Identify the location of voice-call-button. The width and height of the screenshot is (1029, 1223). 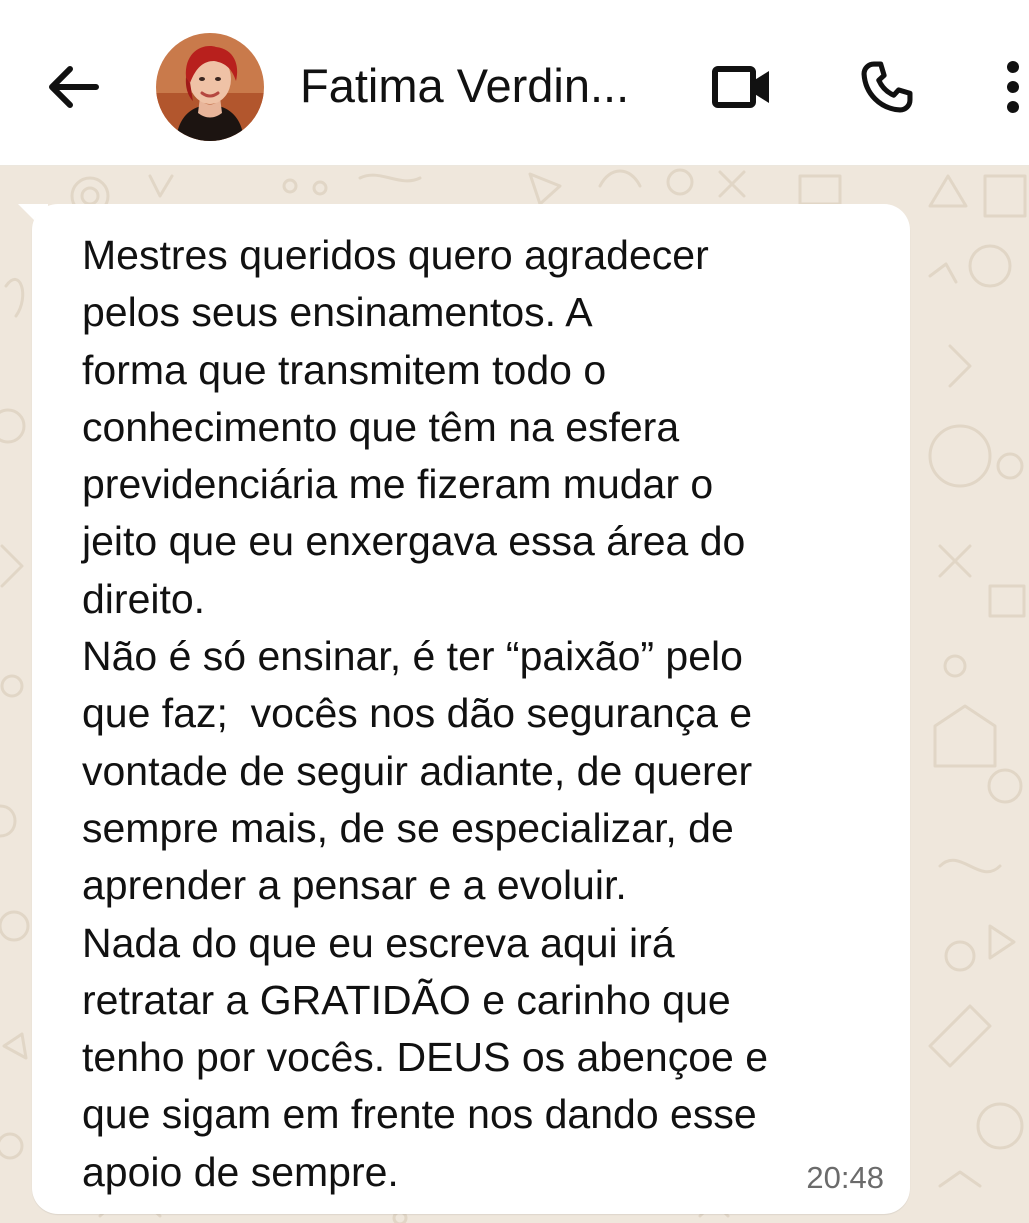
(887, 87).